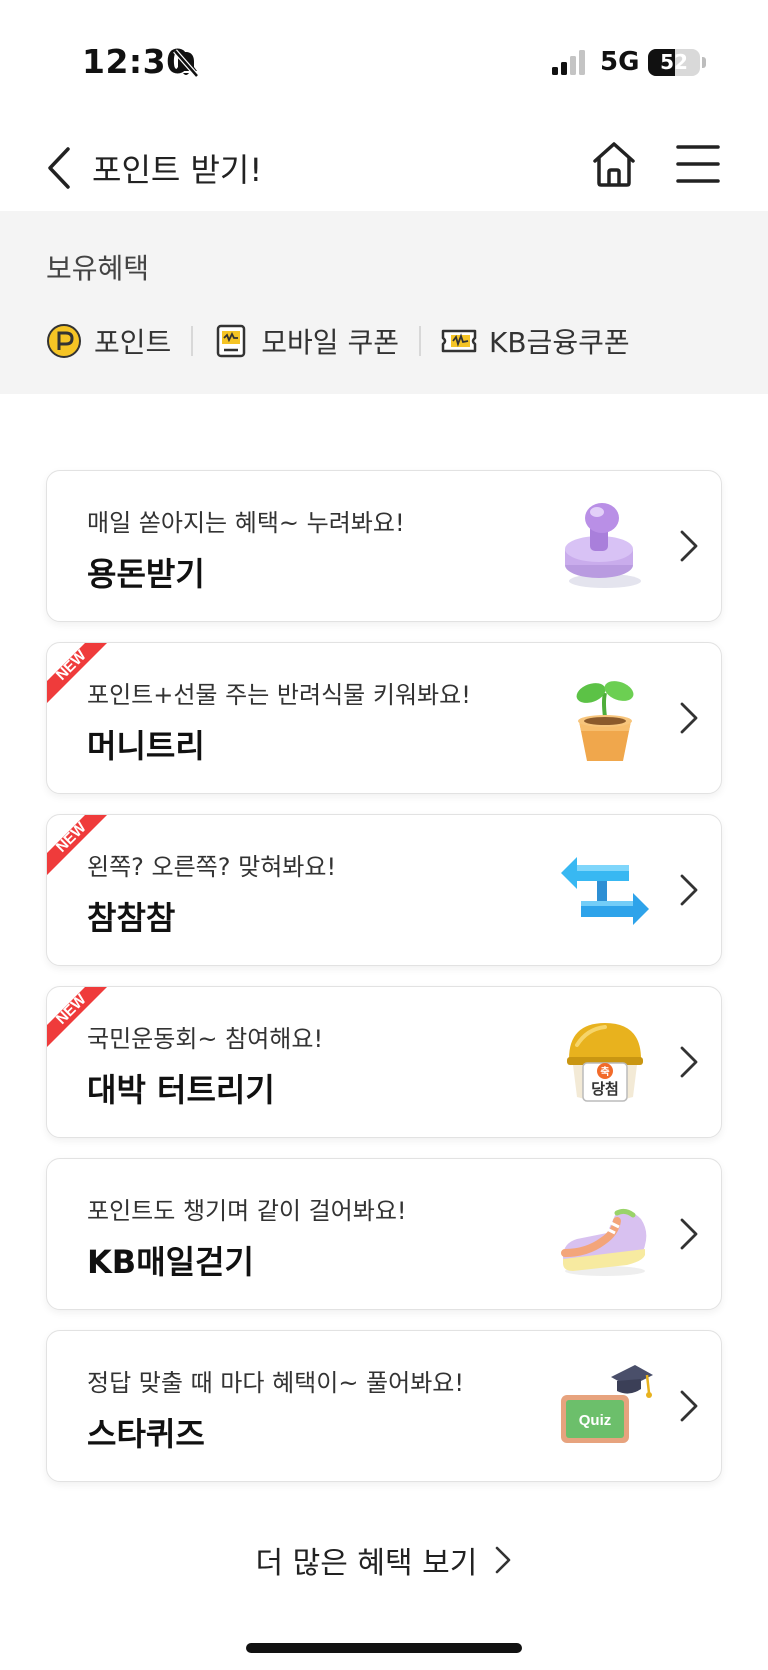 The width and height of the screenshot is (768, 1670). Describe the element at coordinates (205, 1039) in the screenshot. I see `card-subtitle: 국민운동회~ 참여해요!` at that location.